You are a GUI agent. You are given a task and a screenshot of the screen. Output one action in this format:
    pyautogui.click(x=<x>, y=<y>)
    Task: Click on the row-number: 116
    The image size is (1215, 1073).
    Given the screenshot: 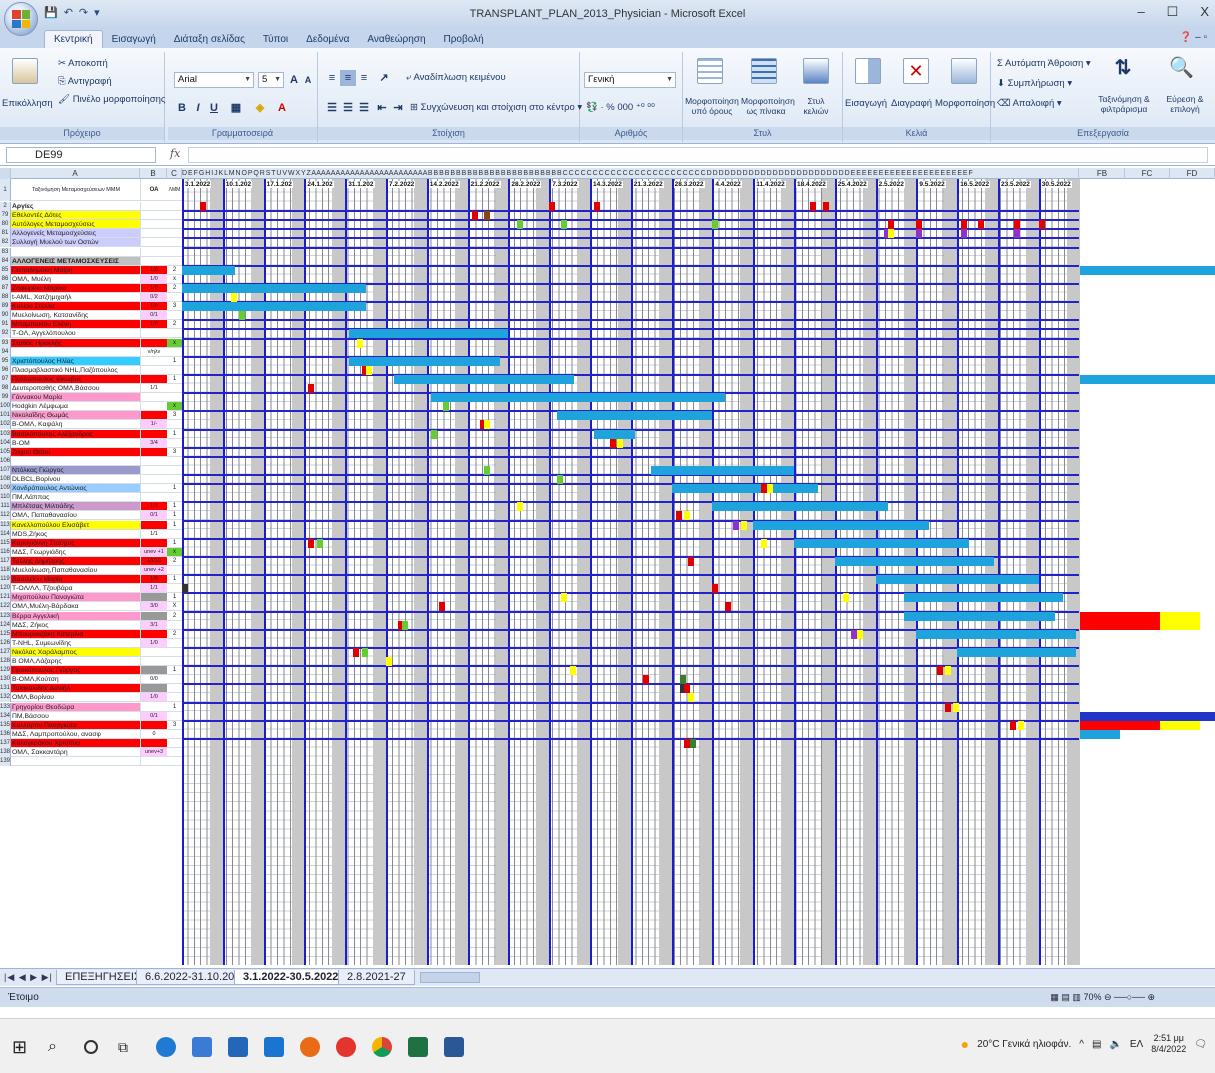 What is the action you would take?
    pyautogui.click(x=5, y=552)
    